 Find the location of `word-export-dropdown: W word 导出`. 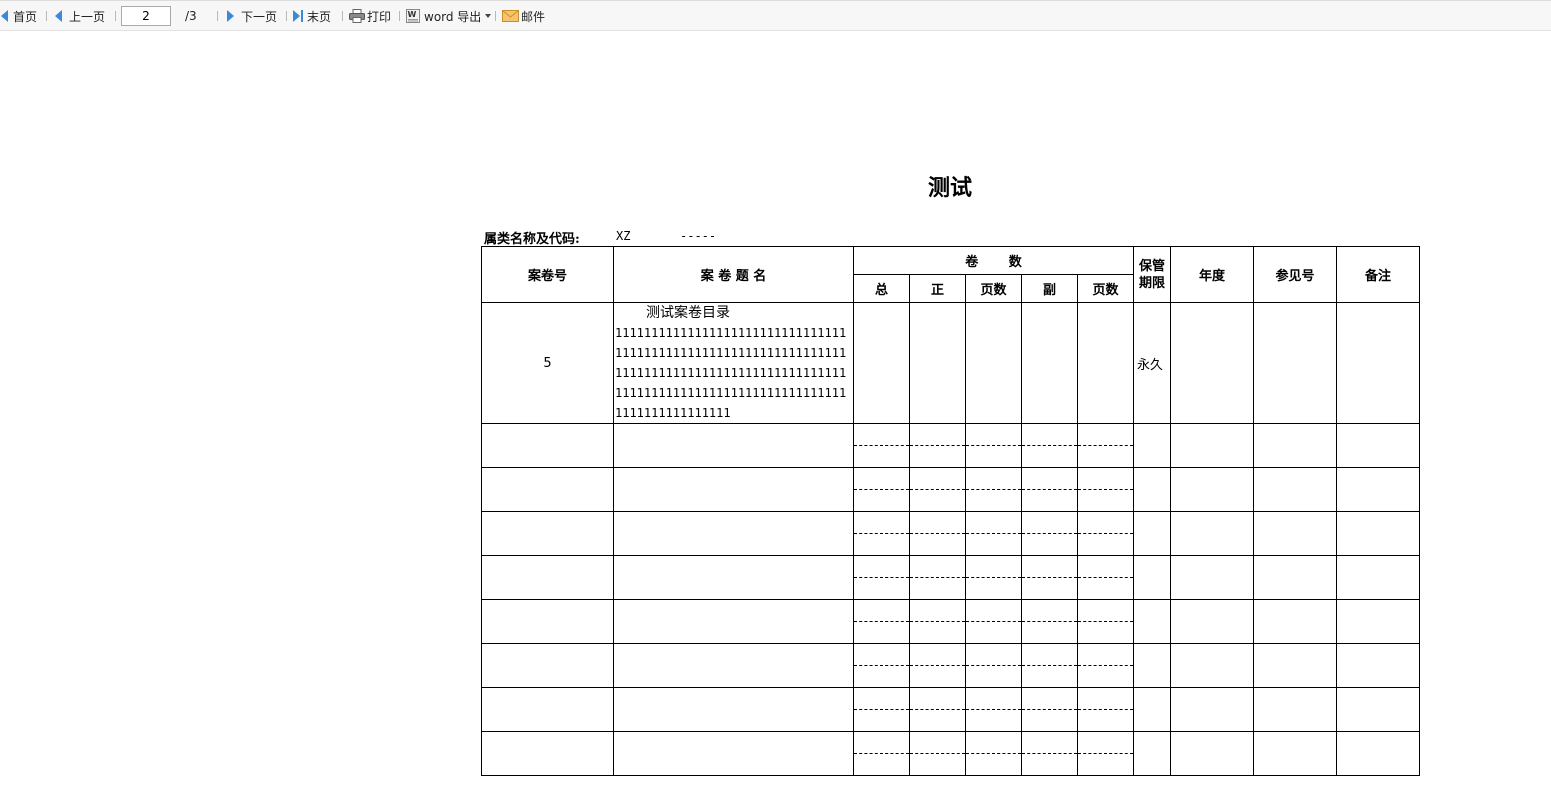

word-export-dropdown: W word 导出 is located at coordinates (449, 16).